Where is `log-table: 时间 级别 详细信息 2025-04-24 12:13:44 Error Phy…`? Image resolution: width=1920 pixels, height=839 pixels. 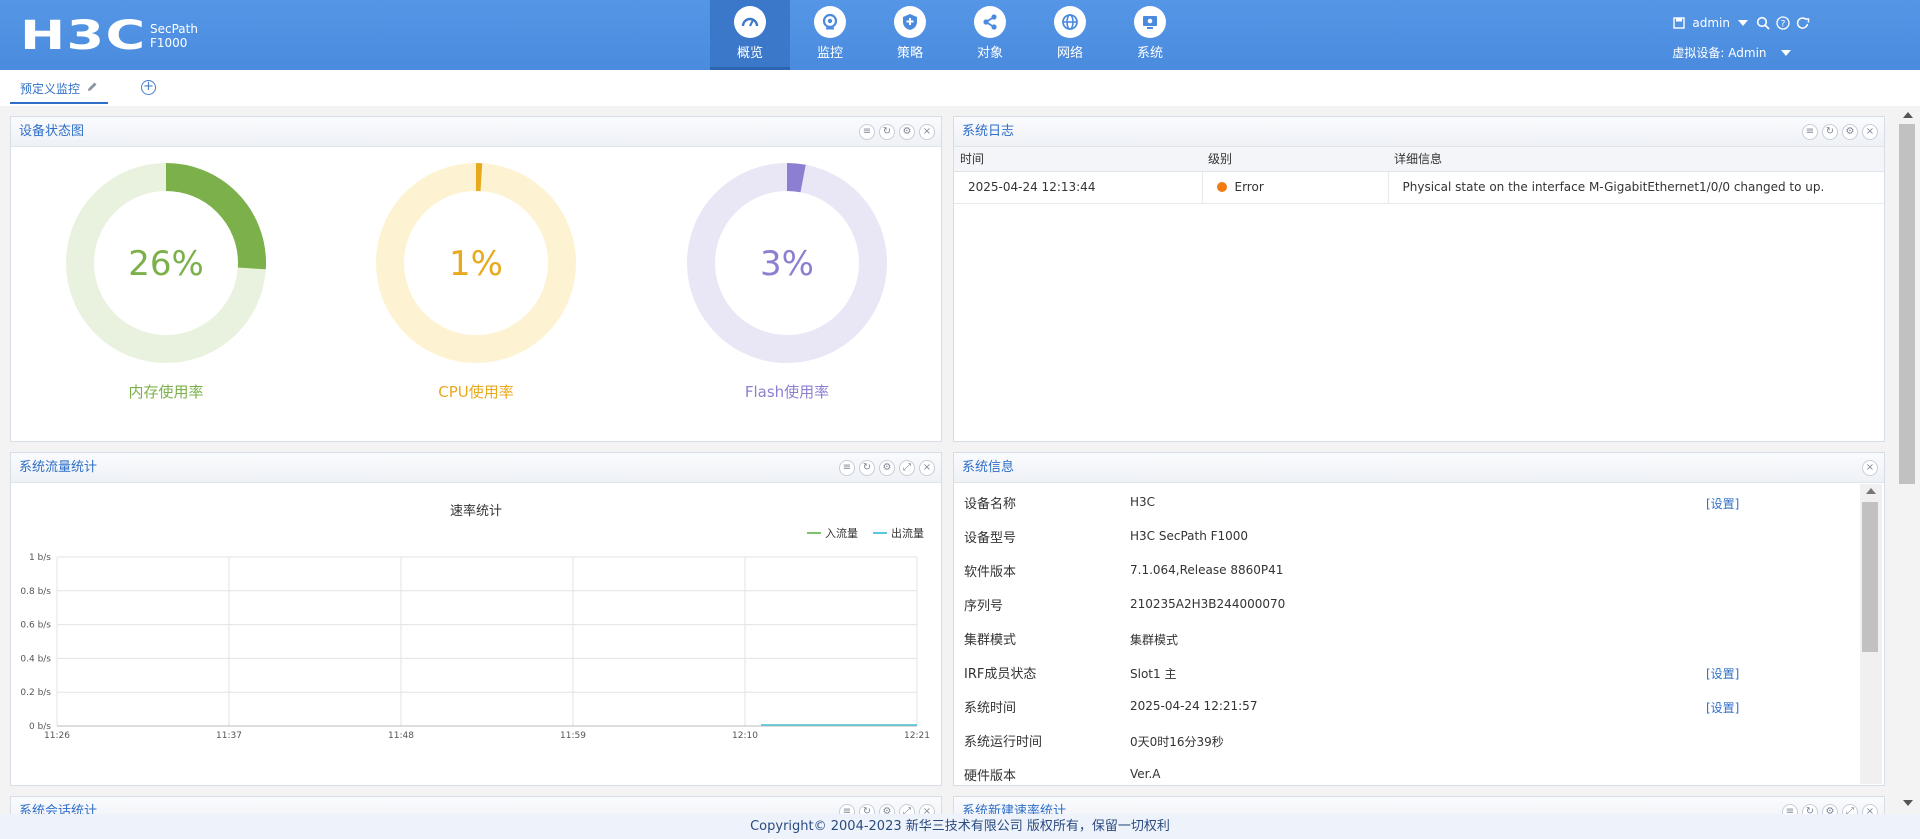
log-table: 时间 级别 详细信息 2025-04-24 12:13:44 Error Phy… is located at coordinates (1419, 175).